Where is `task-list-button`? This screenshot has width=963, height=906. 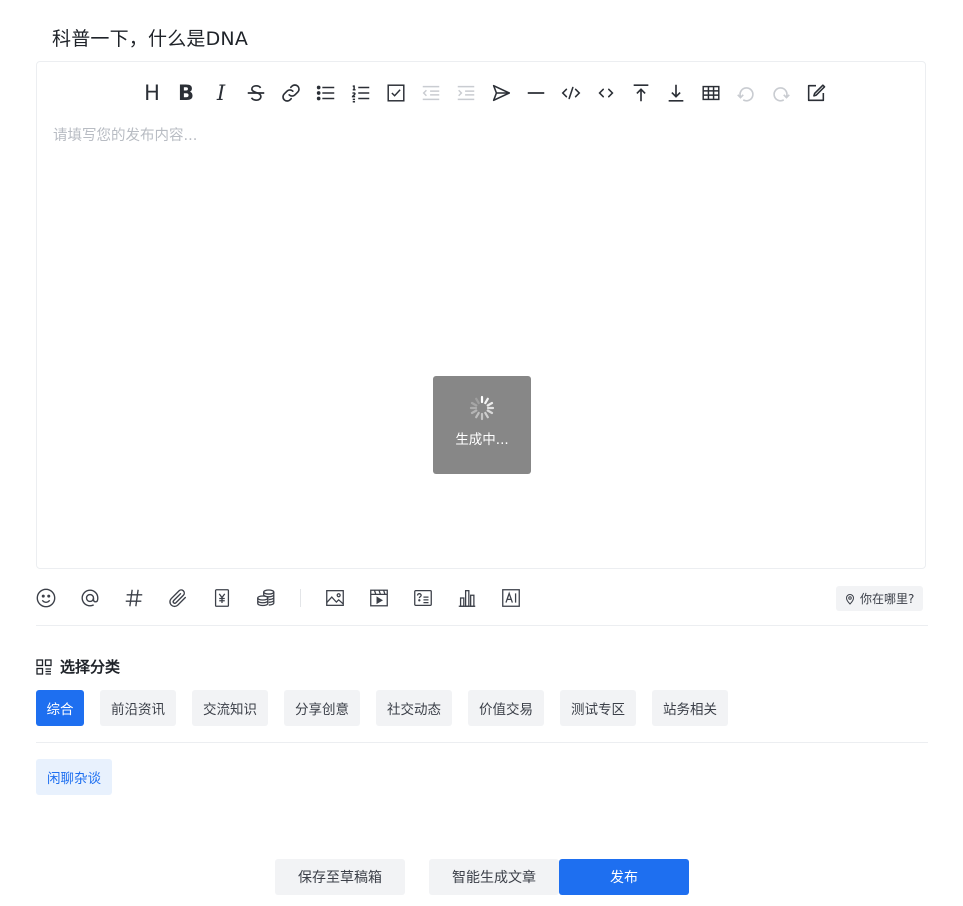
task-list-button is located at coordinates (396, 93).